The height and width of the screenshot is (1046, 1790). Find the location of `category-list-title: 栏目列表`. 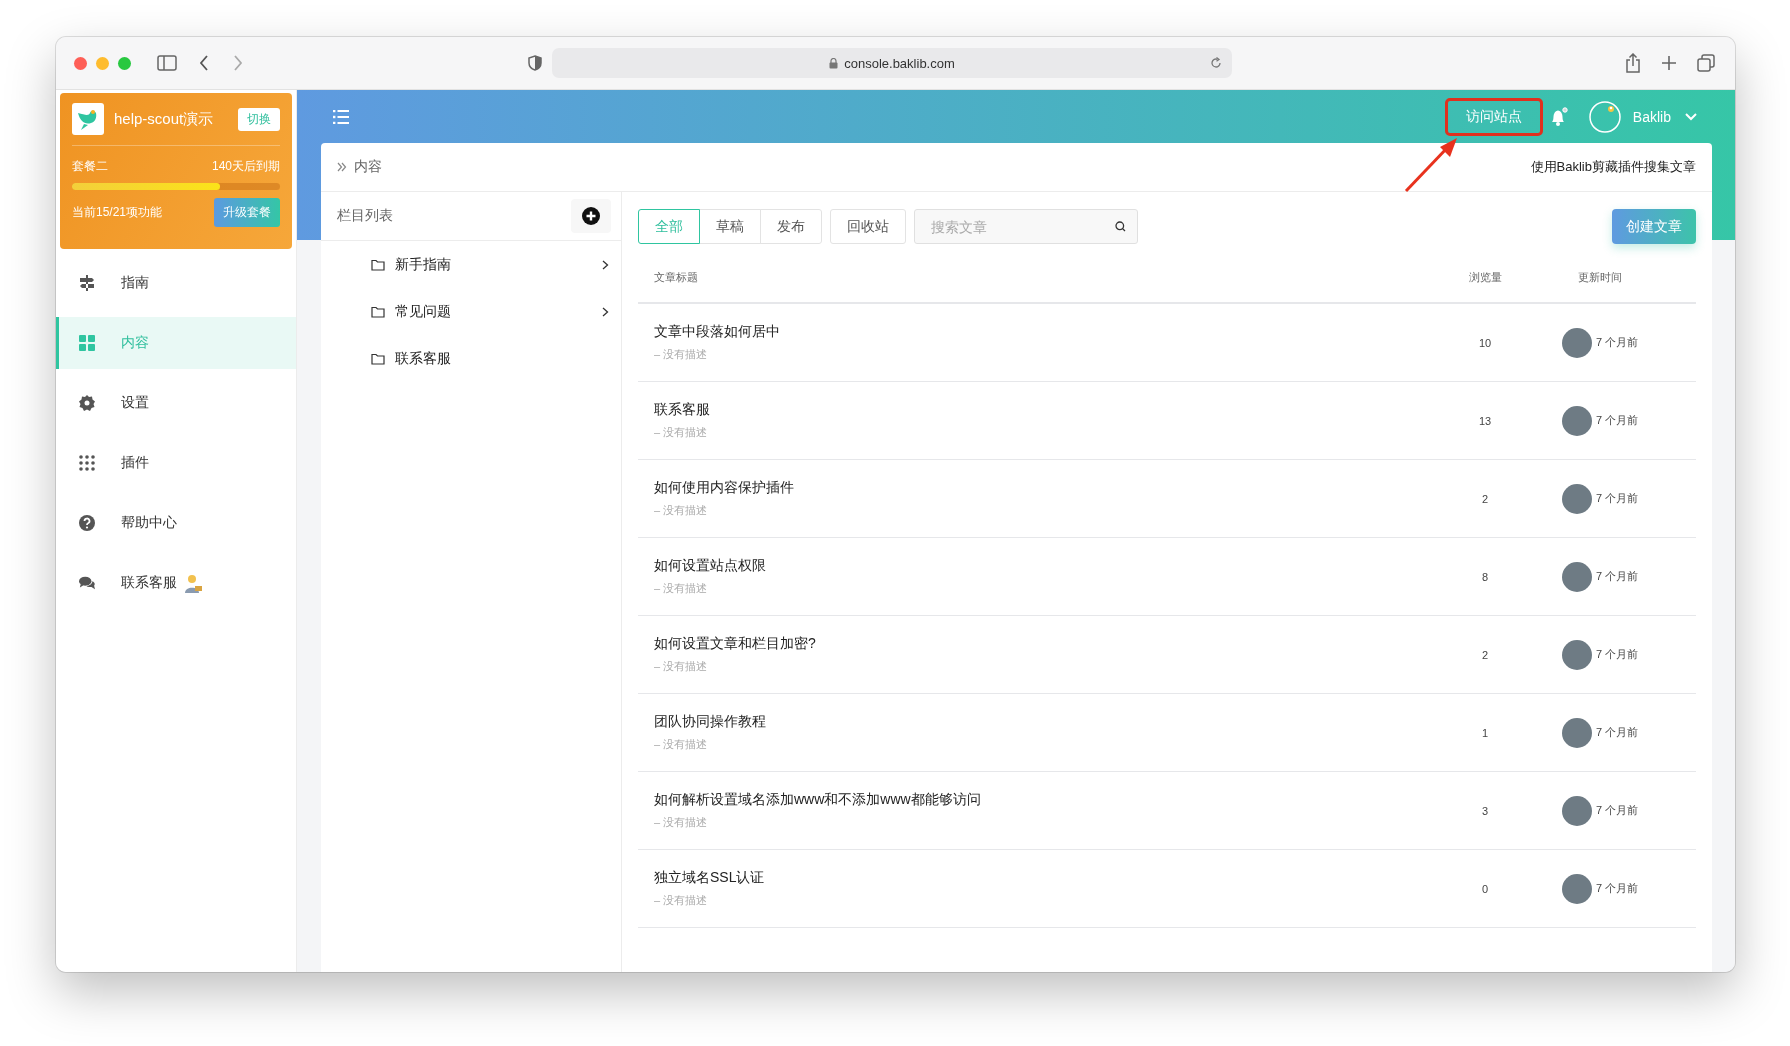

category-list-title: 栏目列表 is located at coordinates (365, 216).